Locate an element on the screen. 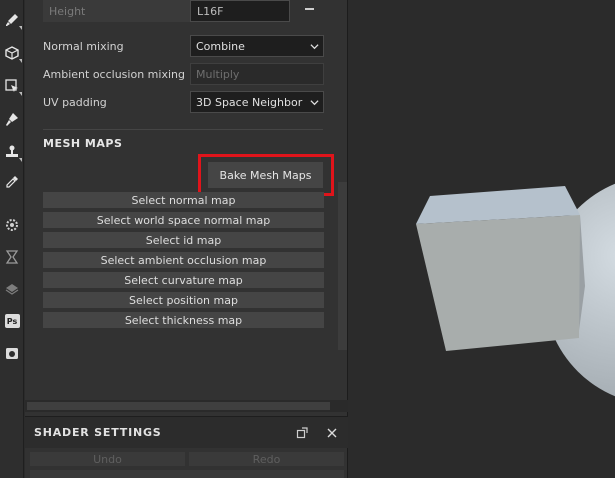 The image size is (615, 478). settings-cog-tool is located at coordinates (12, 225).